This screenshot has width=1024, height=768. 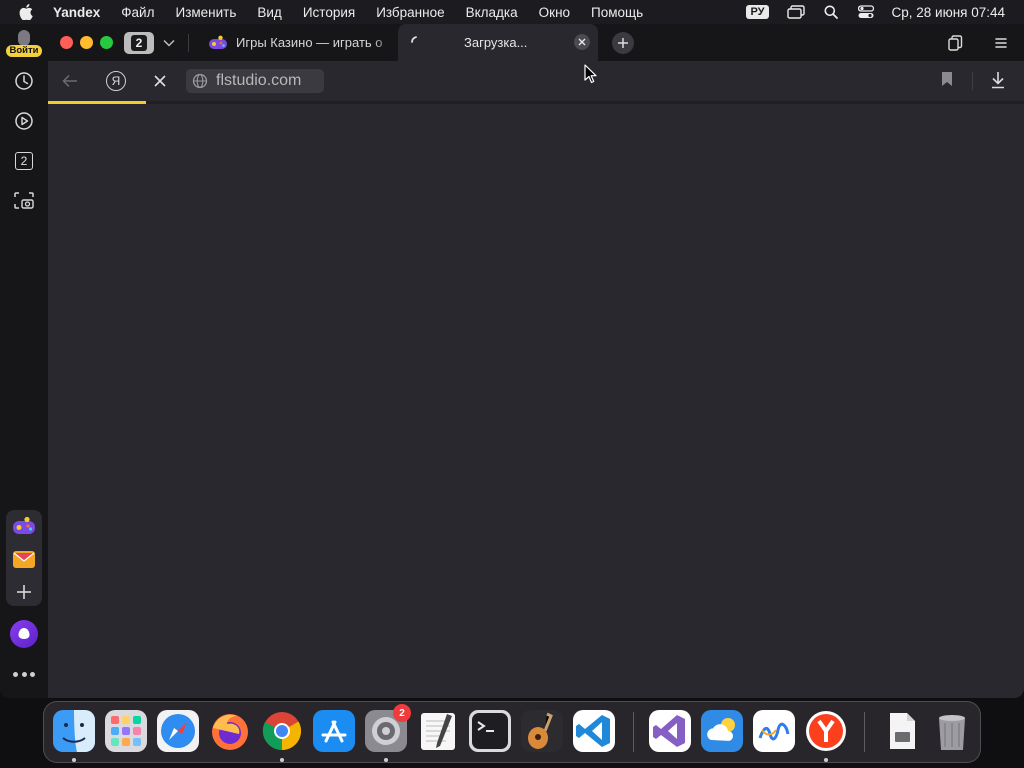 I want to click on finder-icon, so click(x=74, y=731).